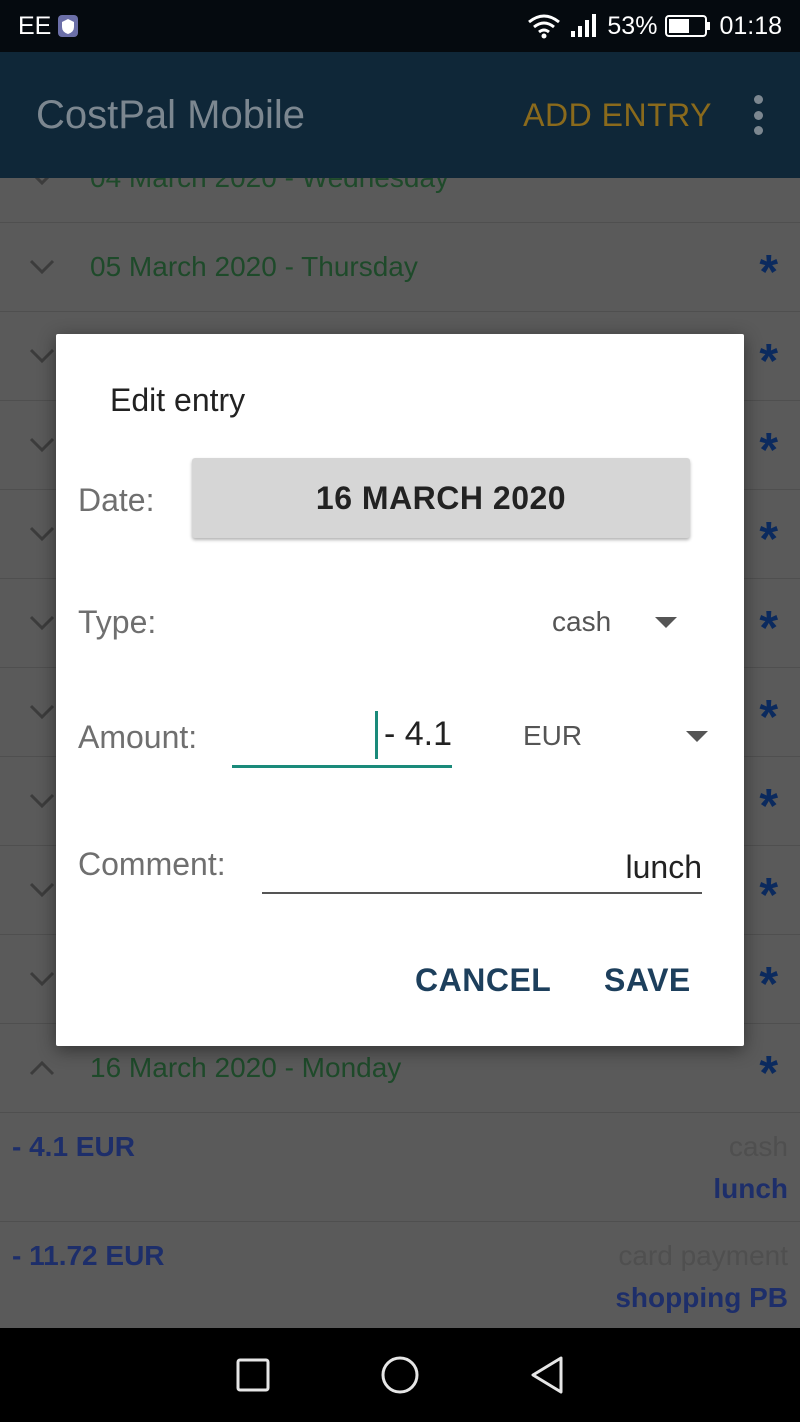  I want to click on carrier-name: EE, so click(35, 25).